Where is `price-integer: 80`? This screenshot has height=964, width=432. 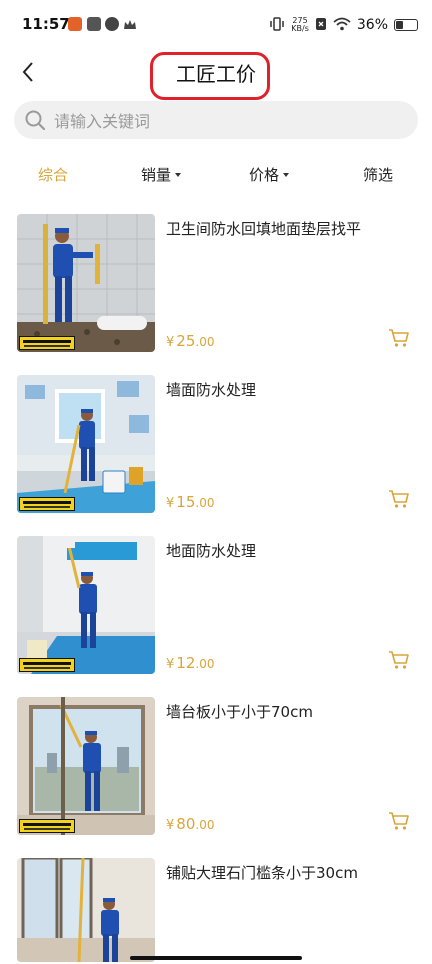 price-integer: 80 is located at coordinates (186, 824).